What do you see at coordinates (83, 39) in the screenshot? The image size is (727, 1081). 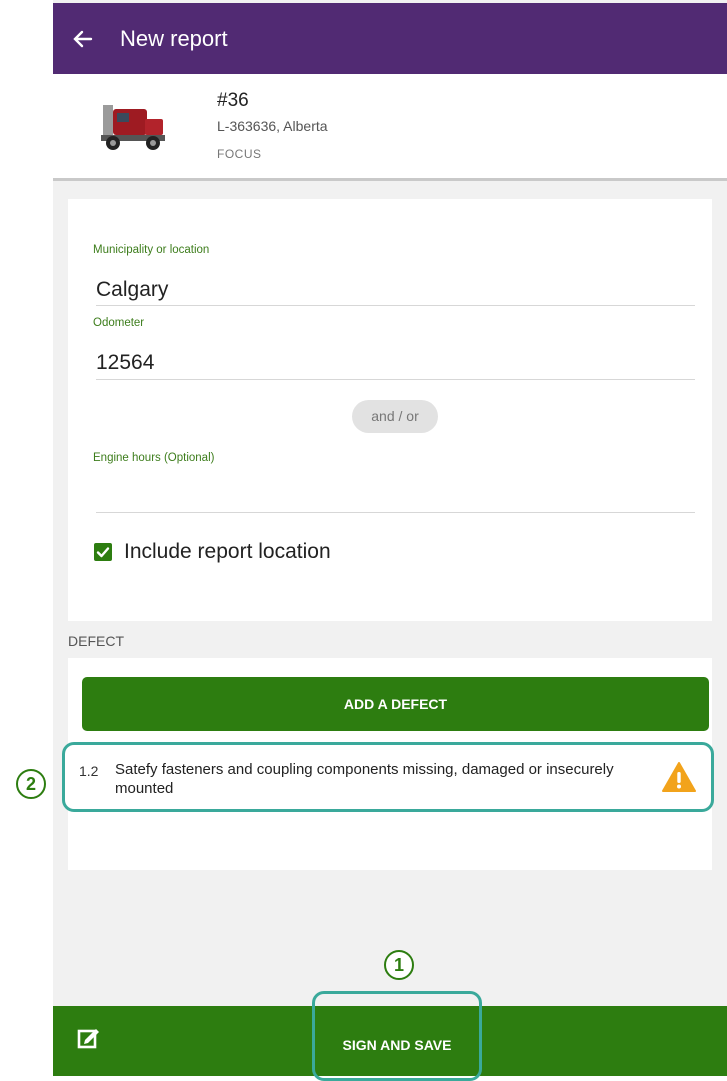 I see `arrow-left-icon` at bounding box center [83, 39].